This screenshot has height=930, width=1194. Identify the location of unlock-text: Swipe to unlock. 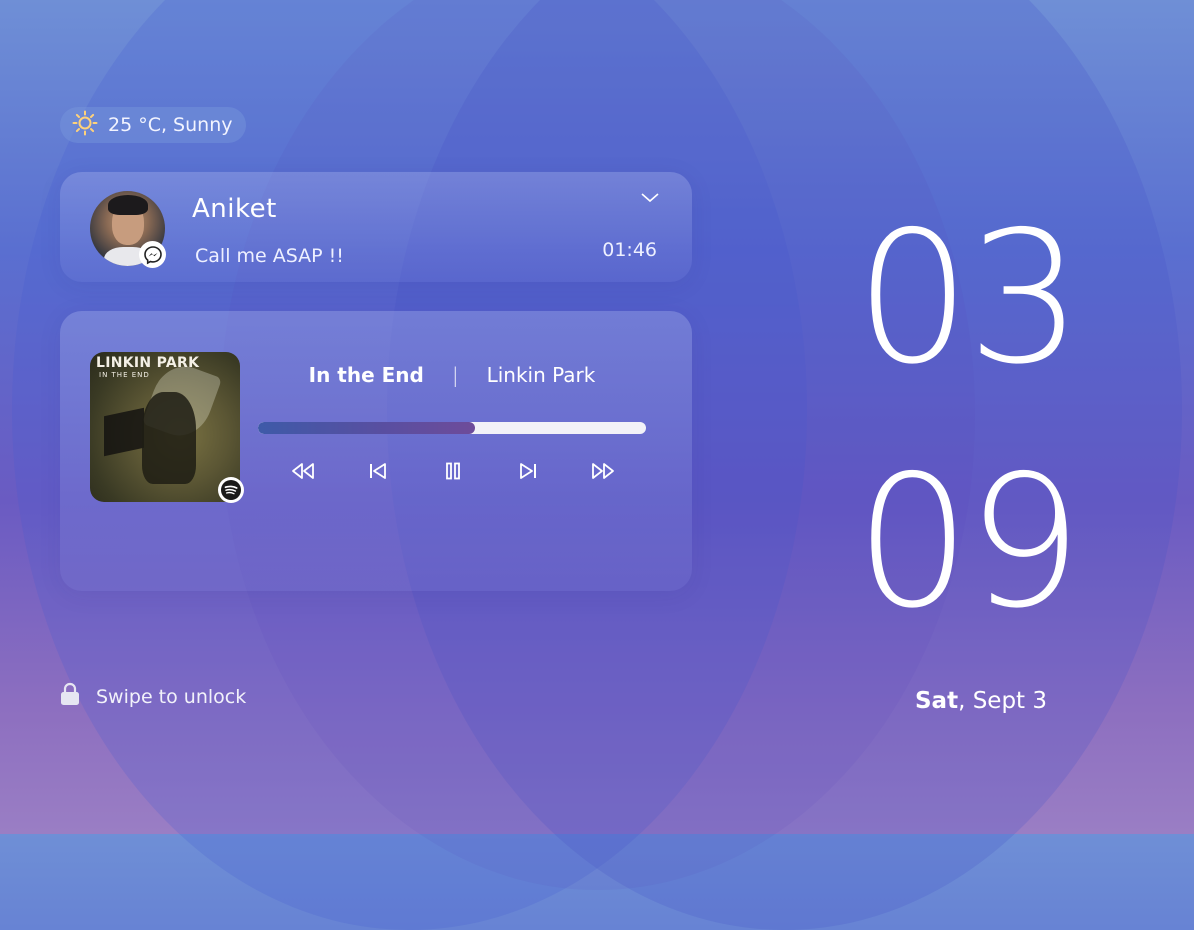
(171, 696).